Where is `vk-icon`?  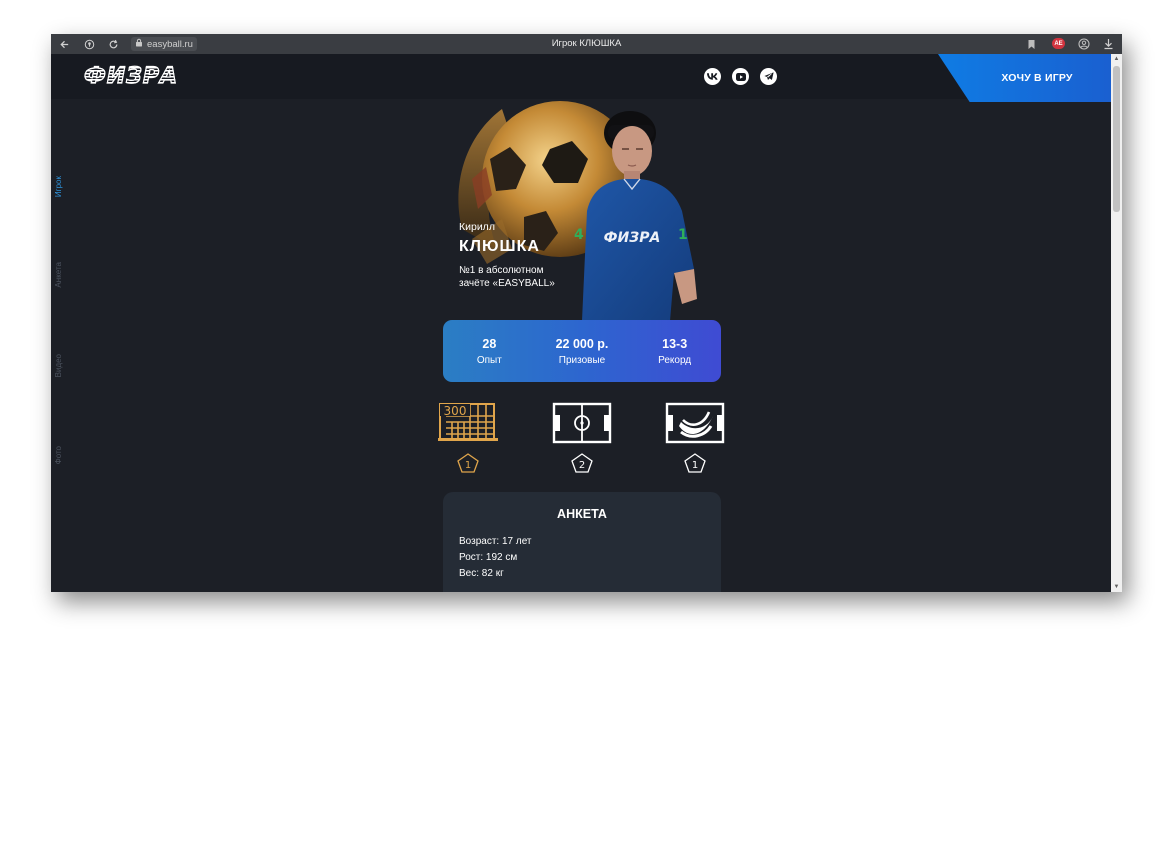
vk-icon is located at coordinates (712, 76).